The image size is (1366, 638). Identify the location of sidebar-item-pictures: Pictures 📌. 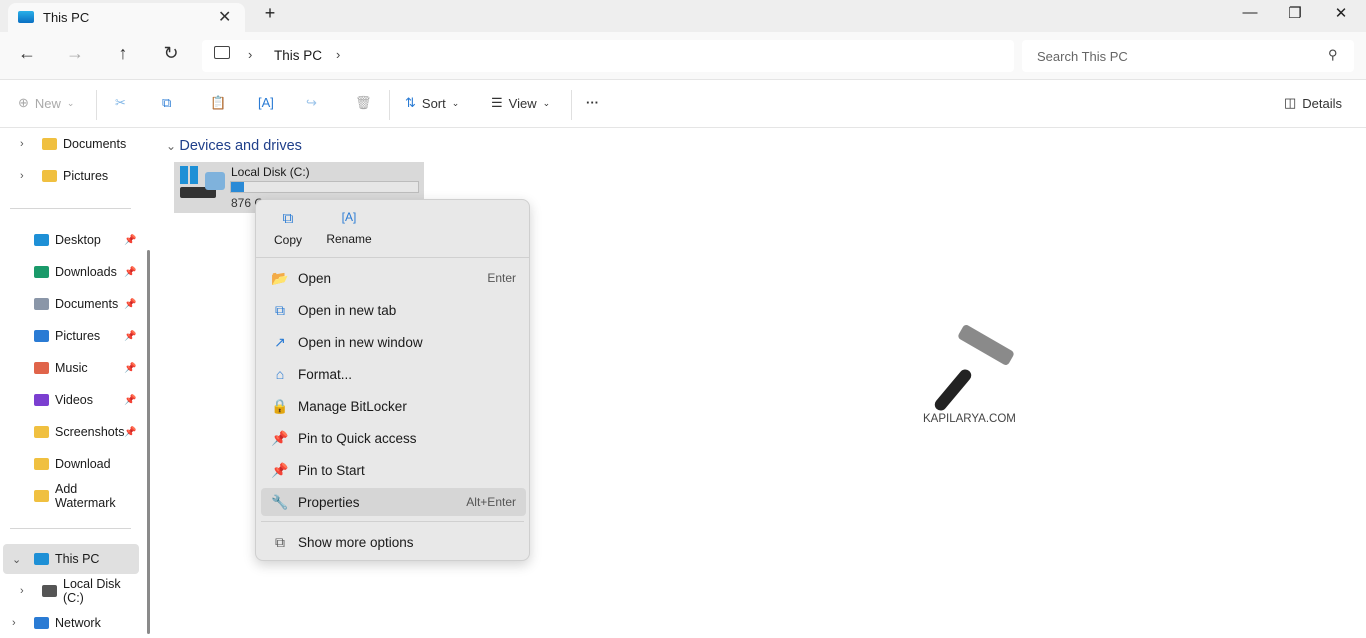
(70, 336).